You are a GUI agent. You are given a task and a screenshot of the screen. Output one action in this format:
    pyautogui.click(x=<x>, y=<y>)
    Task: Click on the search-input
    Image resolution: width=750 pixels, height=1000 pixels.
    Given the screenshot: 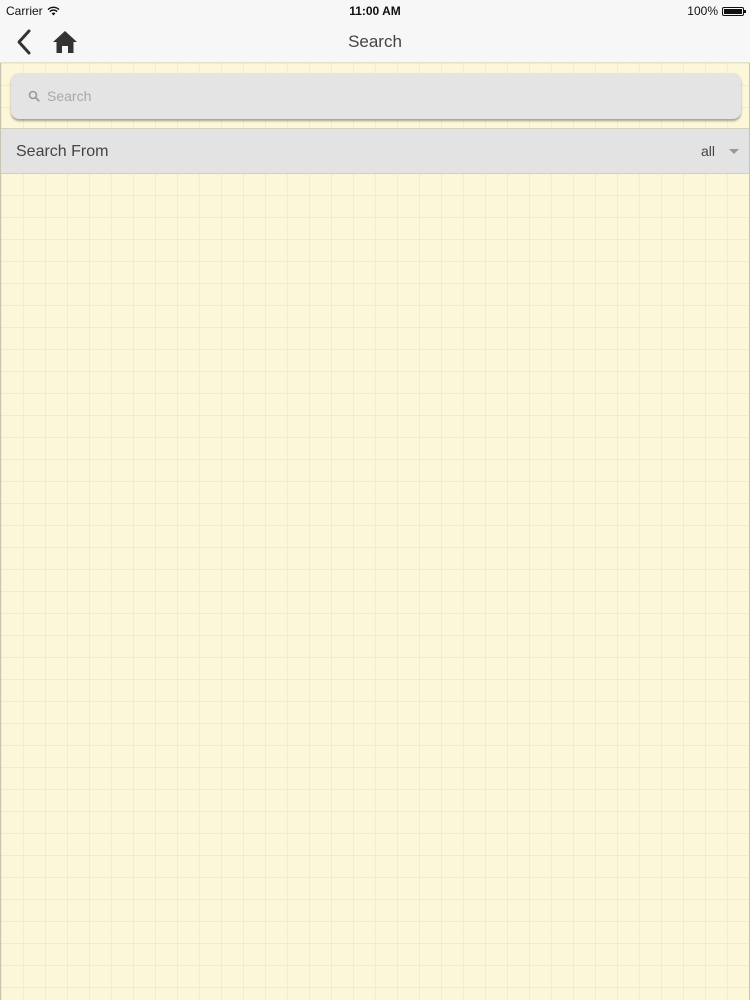 What is the action you would take?
    pyautogui.click(x=387, y=96)
    